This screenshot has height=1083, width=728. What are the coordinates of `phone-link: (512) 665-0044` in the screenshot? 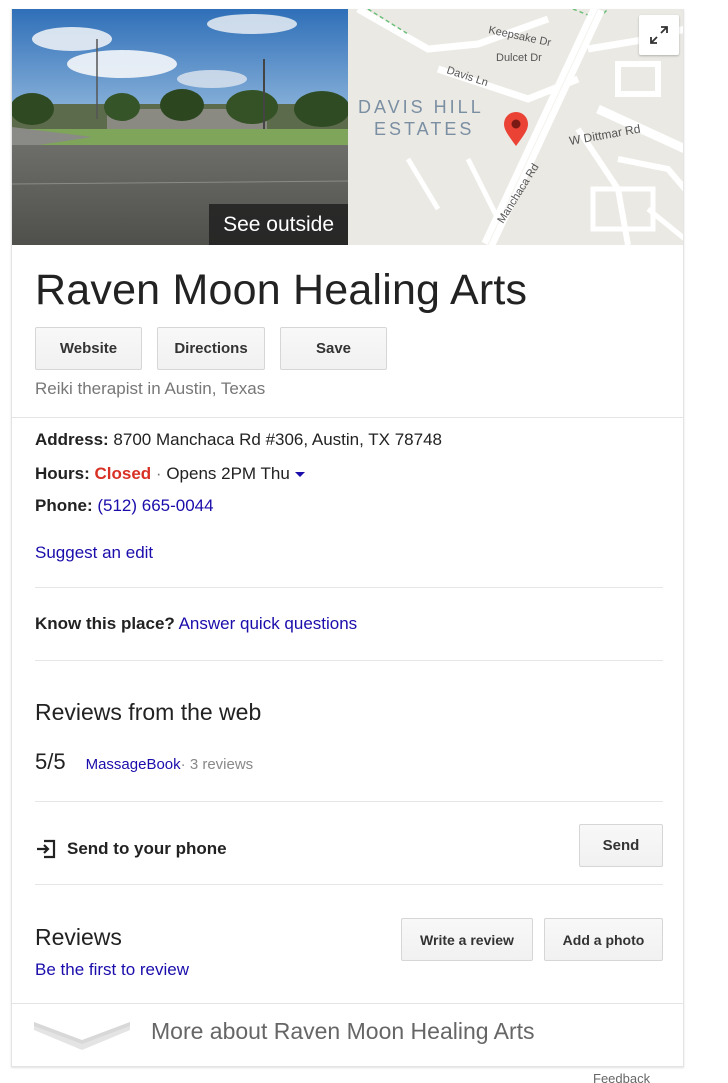 It's located at (155, 505).